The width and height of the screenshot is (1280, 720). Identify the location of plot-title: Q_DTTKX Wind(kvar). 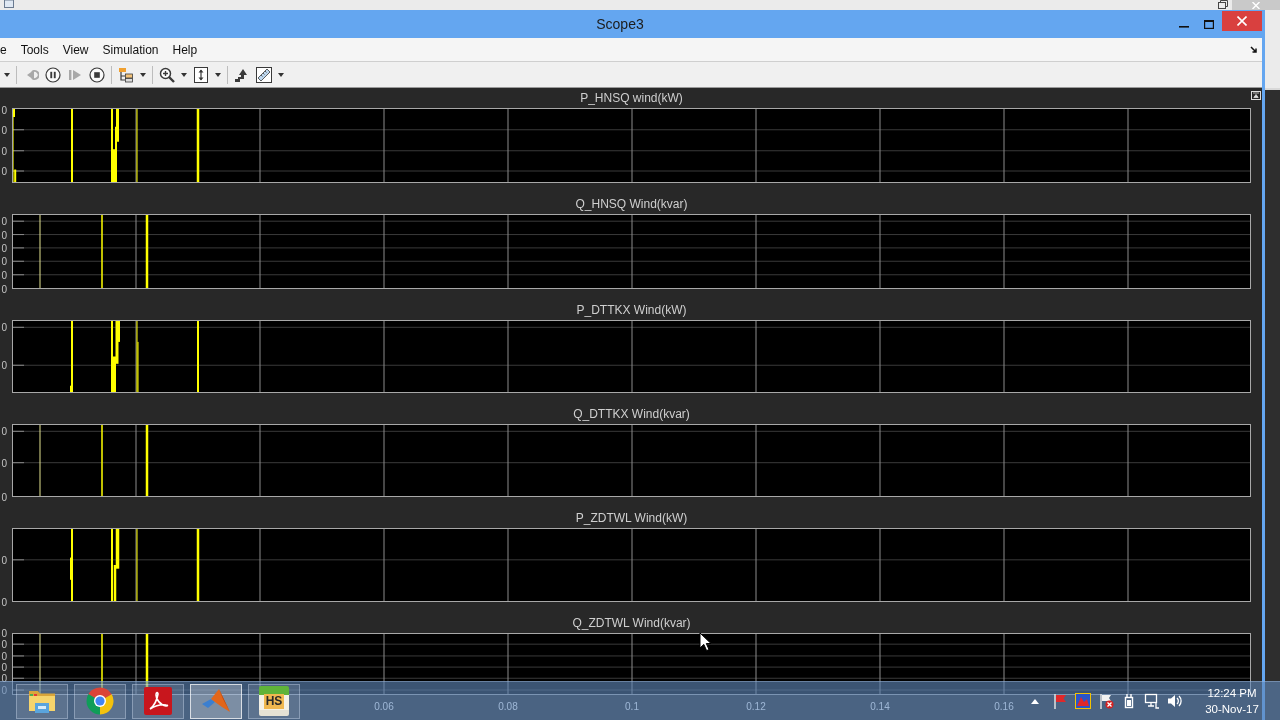
(631, 414).